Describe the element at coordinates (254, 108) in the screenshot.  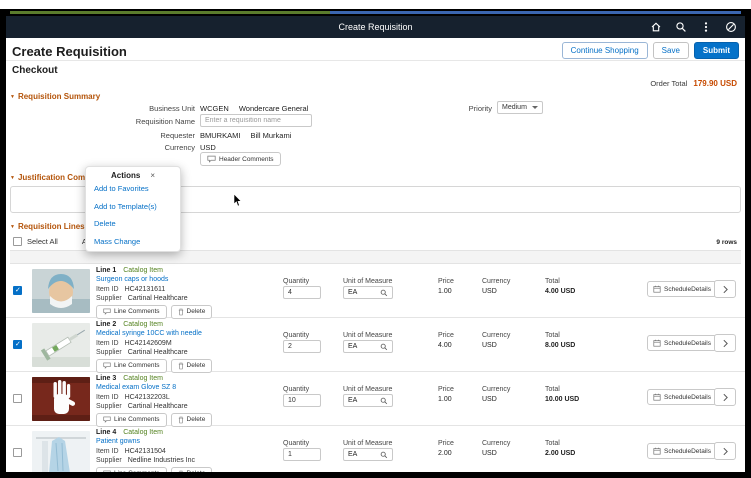
I see `business-unit-value: WCGEN Wondercare General` at that location.